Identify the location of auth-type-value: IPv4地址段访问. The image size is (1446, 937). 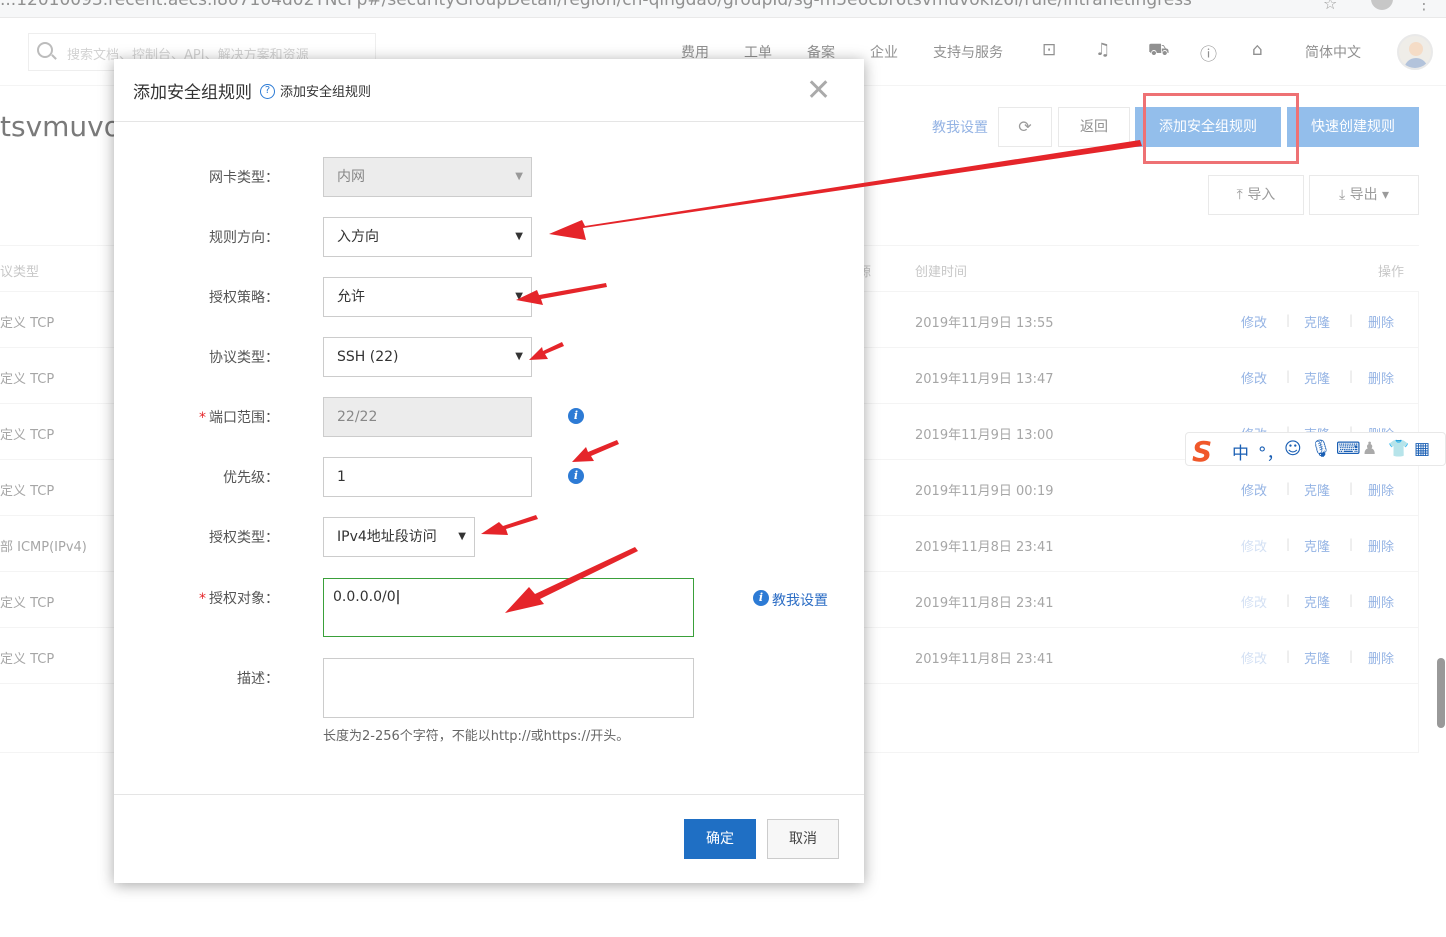
(387, 537).